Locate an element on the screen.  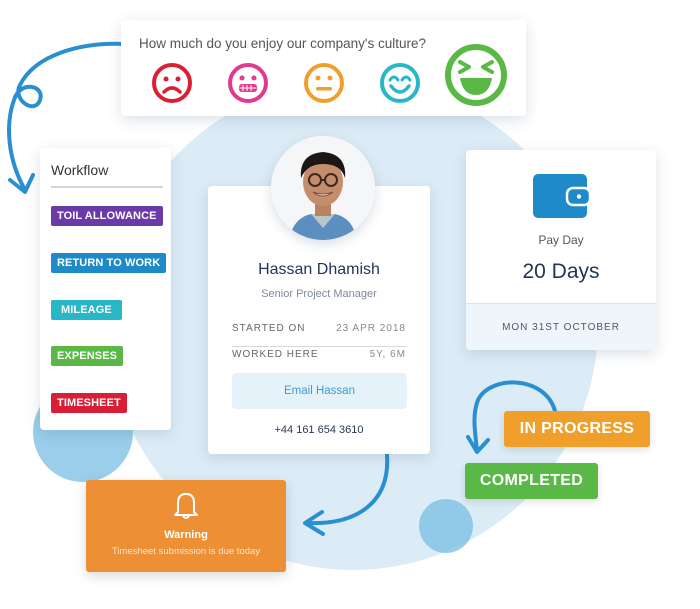
workflow-divider is located at coordinates (107, 187).